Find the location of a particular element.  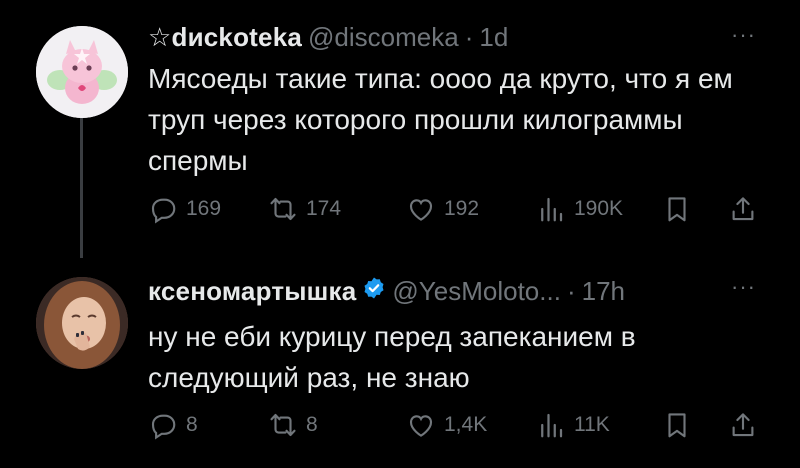

timestamp: 1d is located at coordinates (493, 37).